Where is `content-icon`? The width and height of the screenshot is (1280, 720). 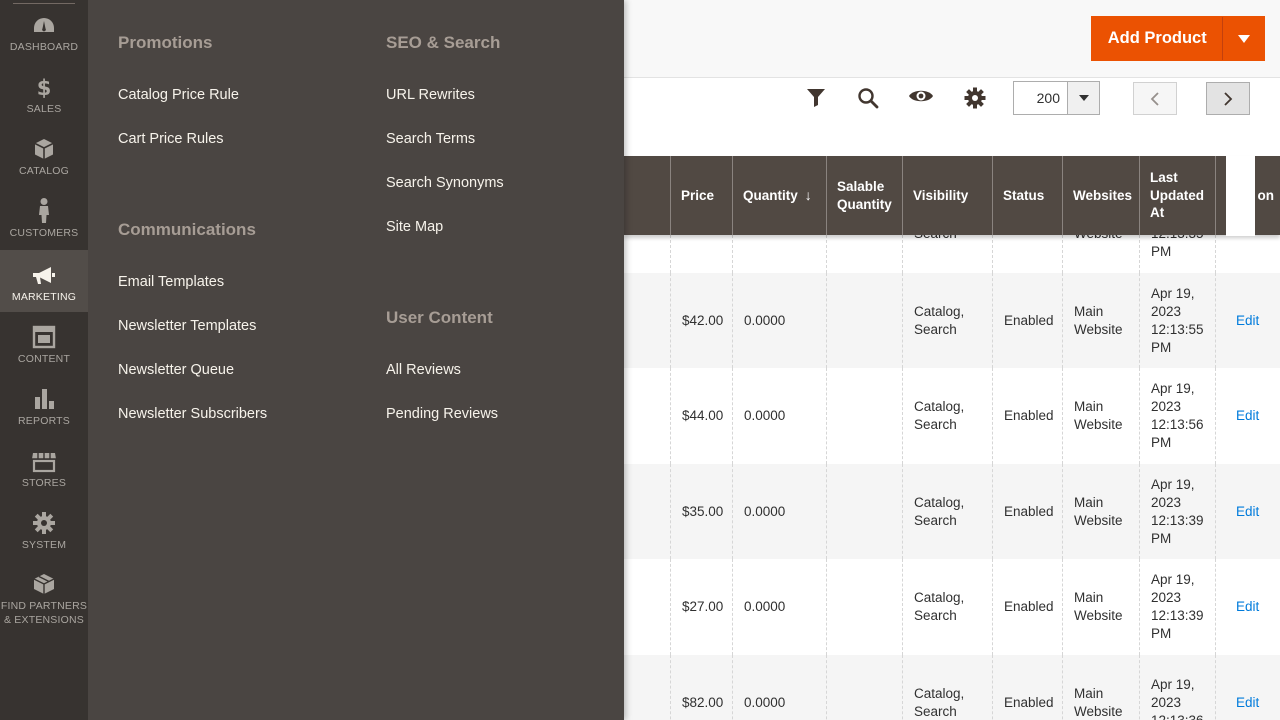 content-icon is located at coordinates (44, 337).